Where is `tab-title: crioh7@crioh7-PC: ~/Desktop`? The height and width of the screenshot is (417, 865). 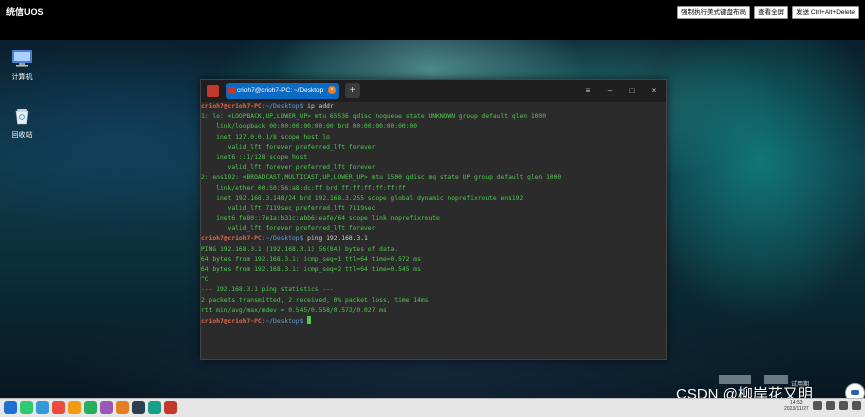
tab-title: crioh7@crioh7-PC: ~/Desktop is located at coordinates (280, 90).